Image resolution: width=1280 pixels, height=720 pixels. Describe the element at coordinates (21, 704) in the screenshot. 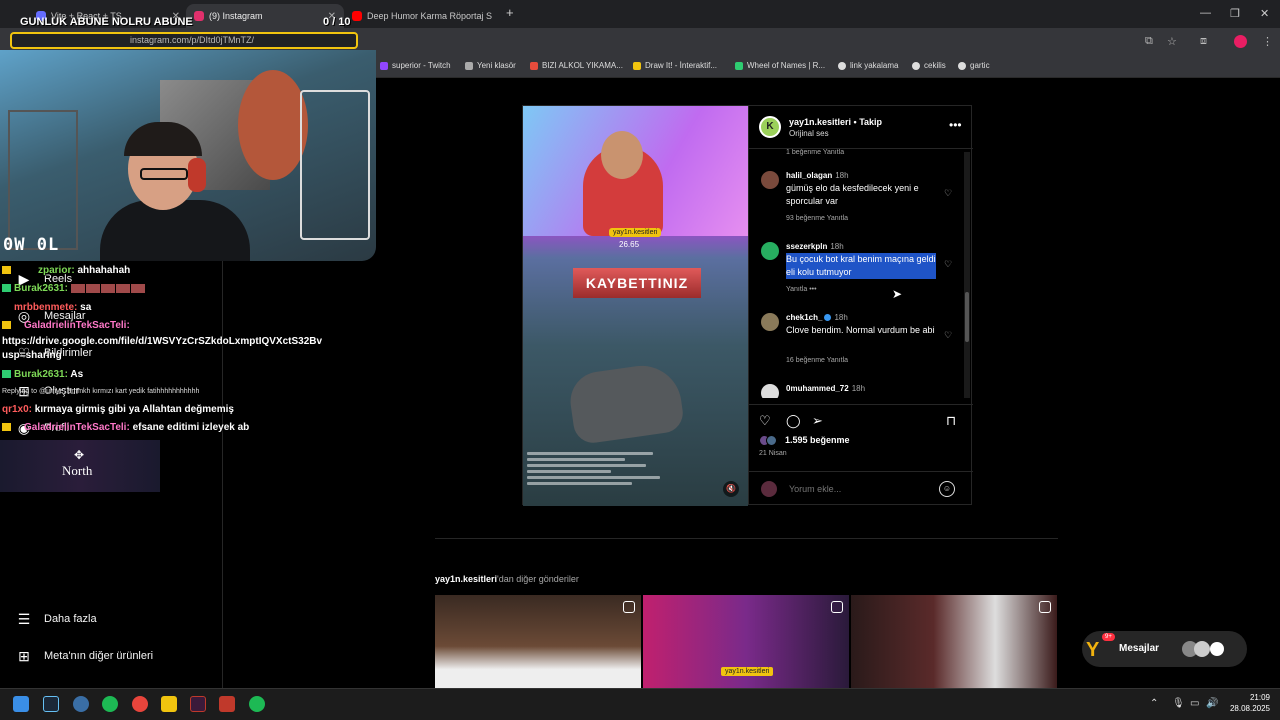

I see `windows-start-icon` at that location.